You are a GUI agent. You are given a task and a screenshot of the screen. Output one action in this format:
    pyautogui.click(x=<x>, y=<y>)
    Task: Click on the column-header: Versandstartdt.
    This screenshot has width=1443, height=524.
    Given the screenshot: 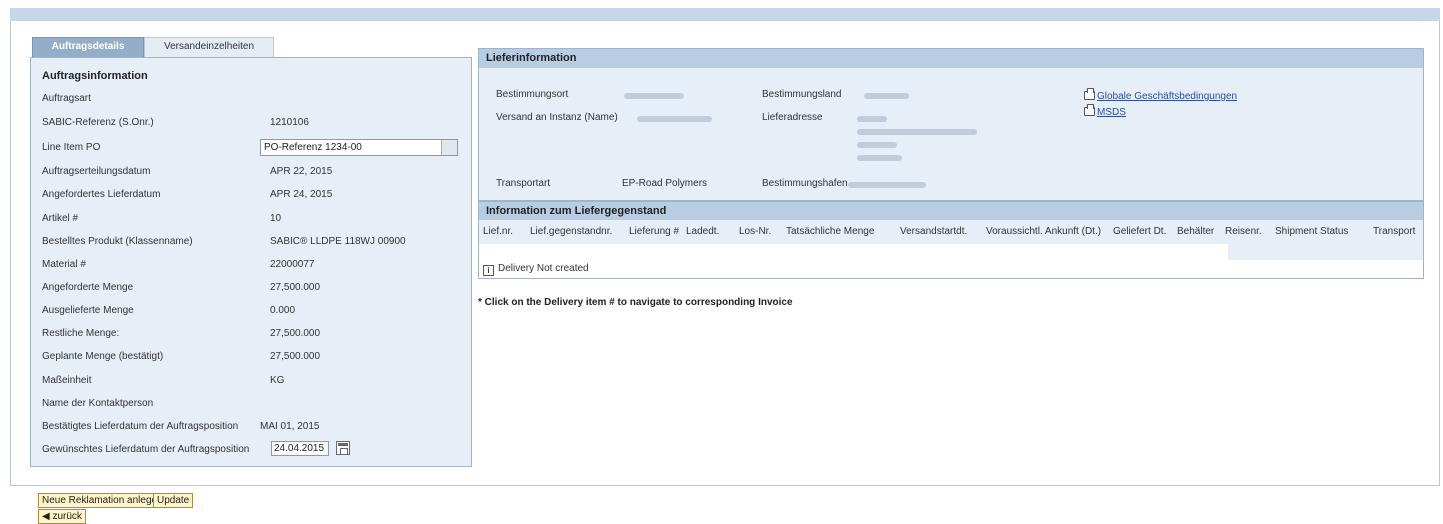 What is the action you would take?
    pyautogui.click(x=933, y=231)
    